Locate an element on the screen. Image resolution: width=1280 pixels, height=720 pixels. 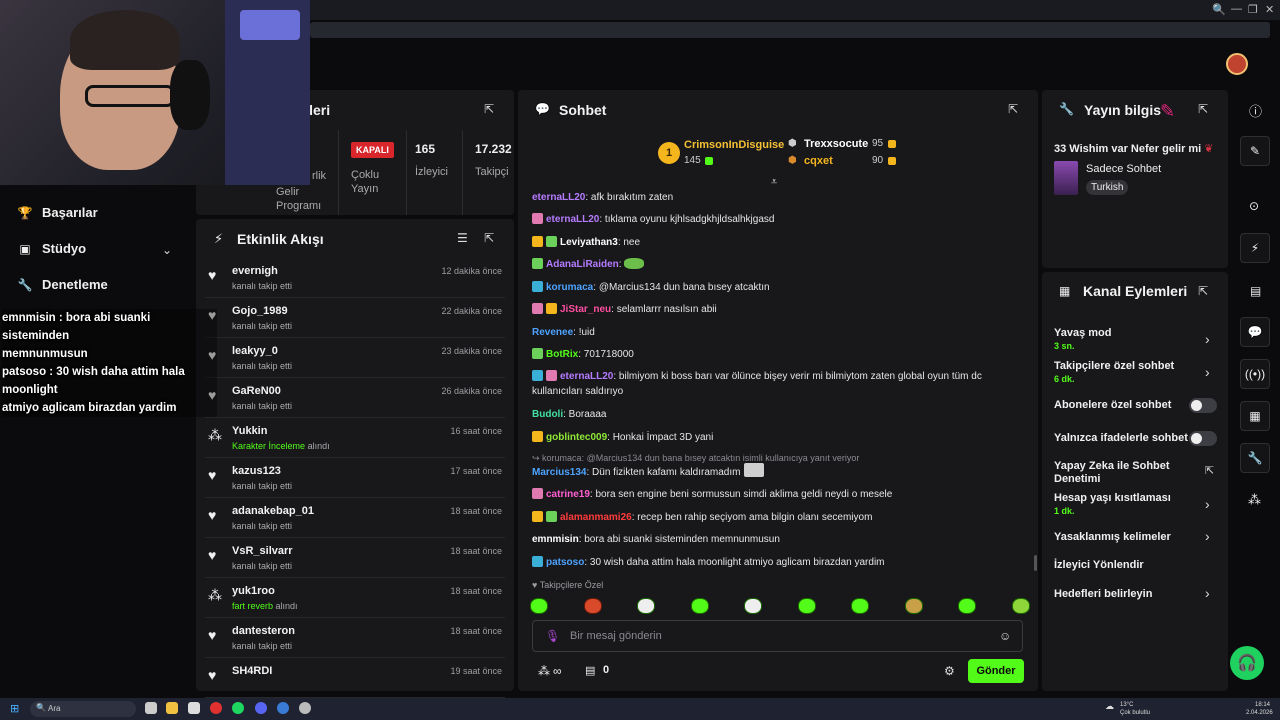
task-view-icon is located at coordinates (151, 708).